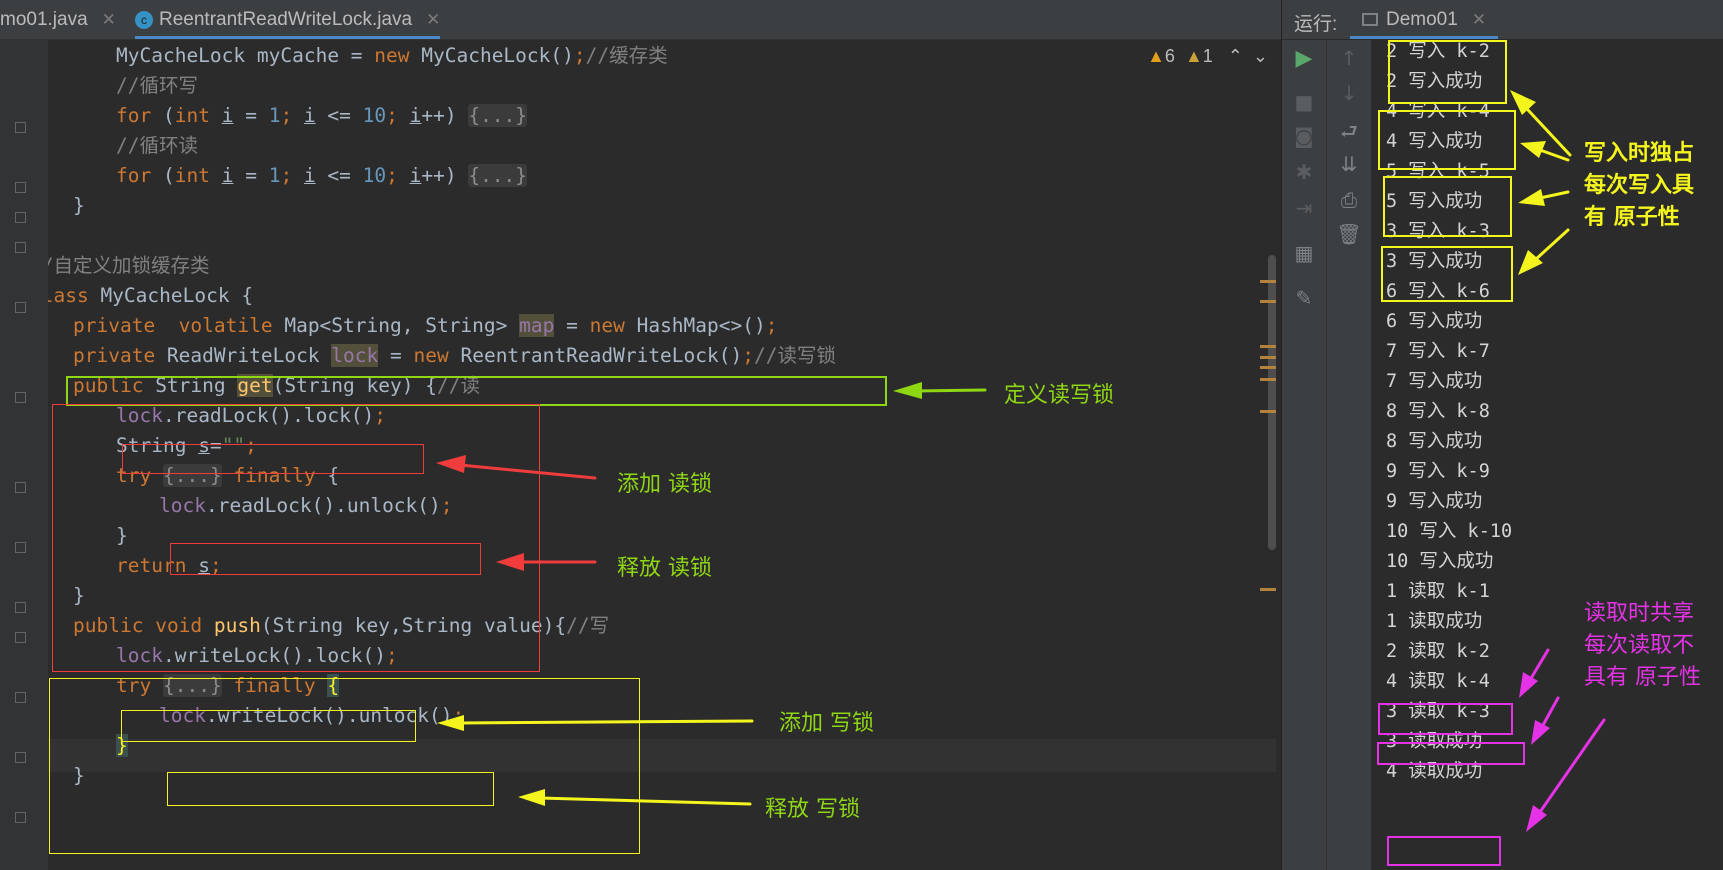  What do you see at coordinates (664, 484) in the screenshot?
I see `annotation-add-read: 添加 读锁` at bounding box center [664, 484].